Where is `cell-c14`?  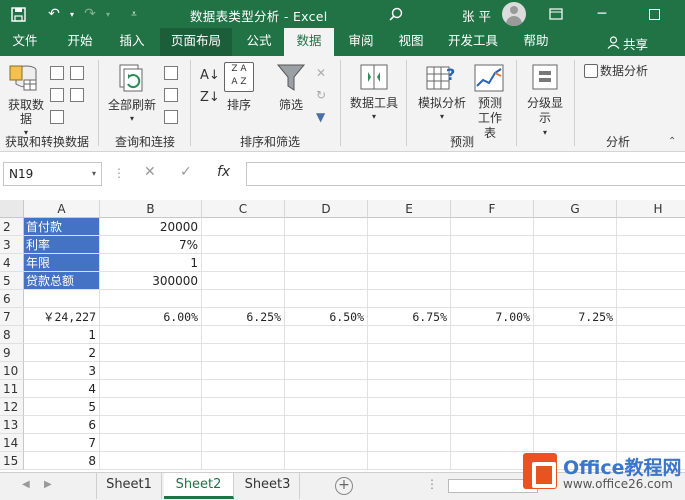 cell-c14 is located at coordinates (243, 443).